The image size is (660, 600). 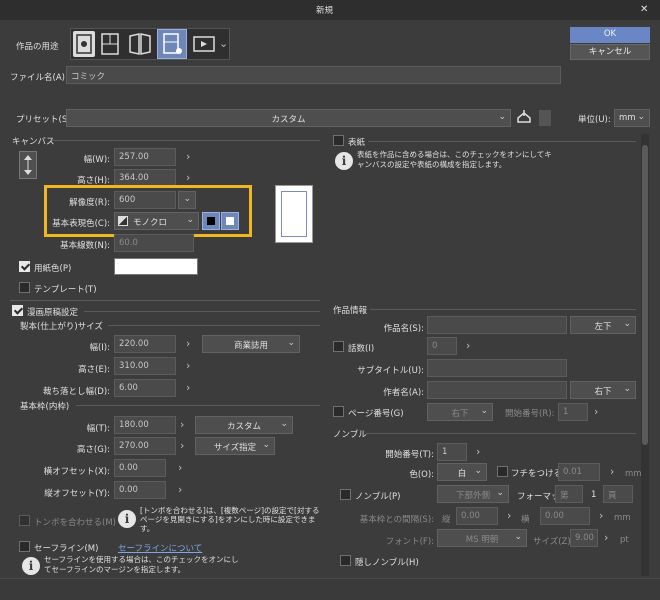 What do you see at coordinates (24, 520) in the screenshot?
I see `tombo-checkbox` at bounding box center [24, 520].